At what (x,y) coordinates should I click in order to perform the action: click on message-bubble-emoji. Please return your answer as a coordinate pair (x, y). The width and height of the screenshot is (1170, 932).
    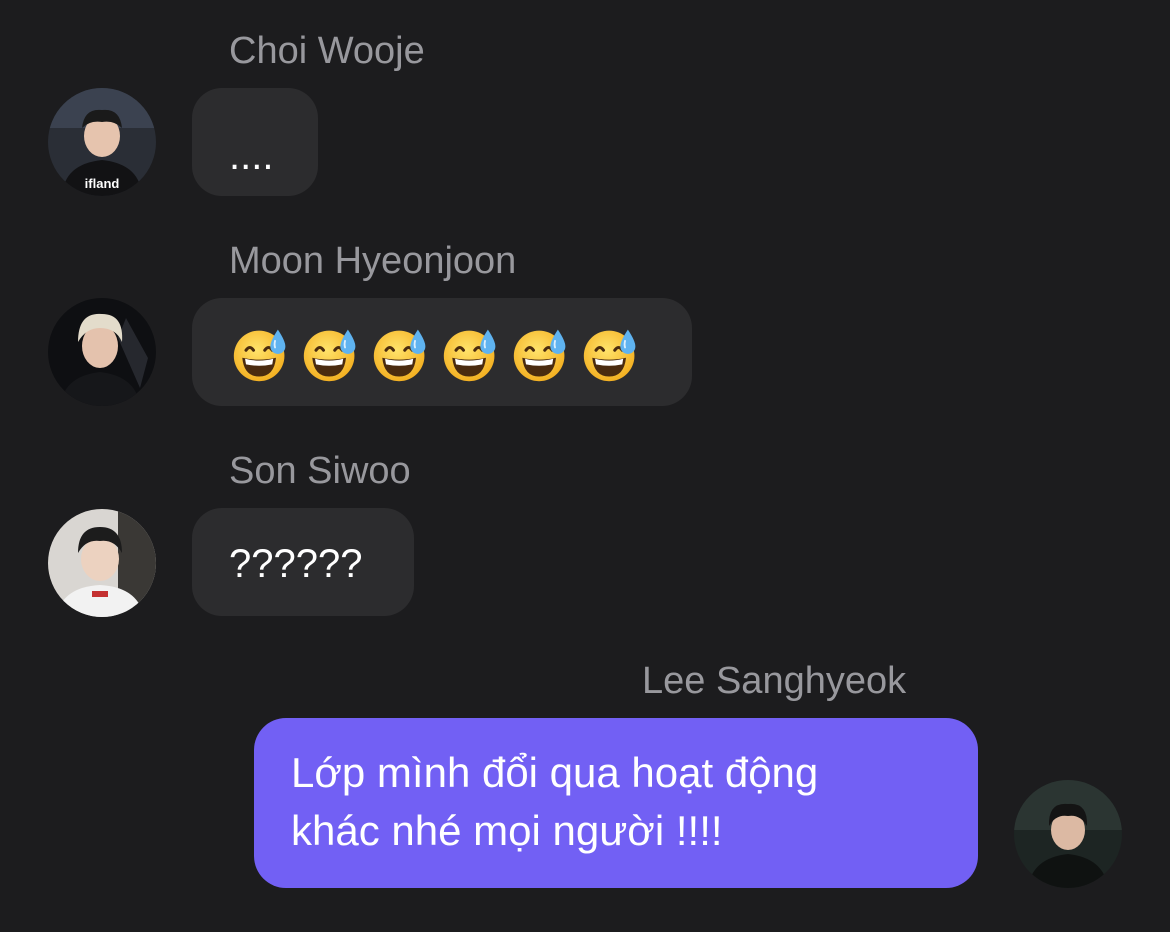
    Looking at the image, I should click on (442, 352).